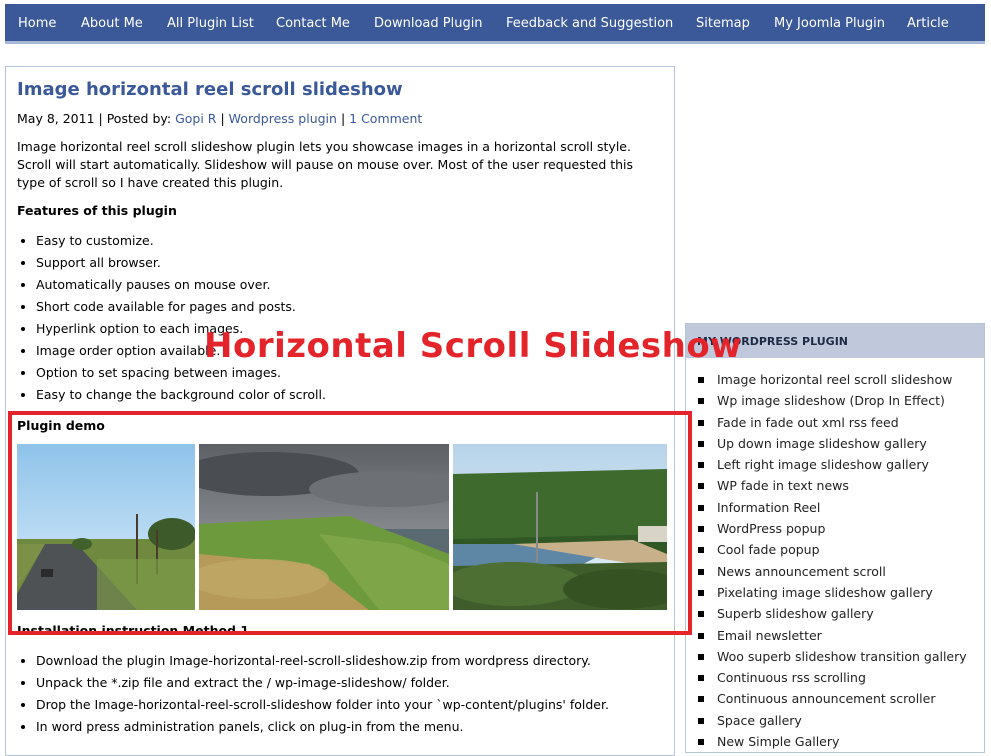  I want to click on comments-link: 1 Comment, so click(385, 118).